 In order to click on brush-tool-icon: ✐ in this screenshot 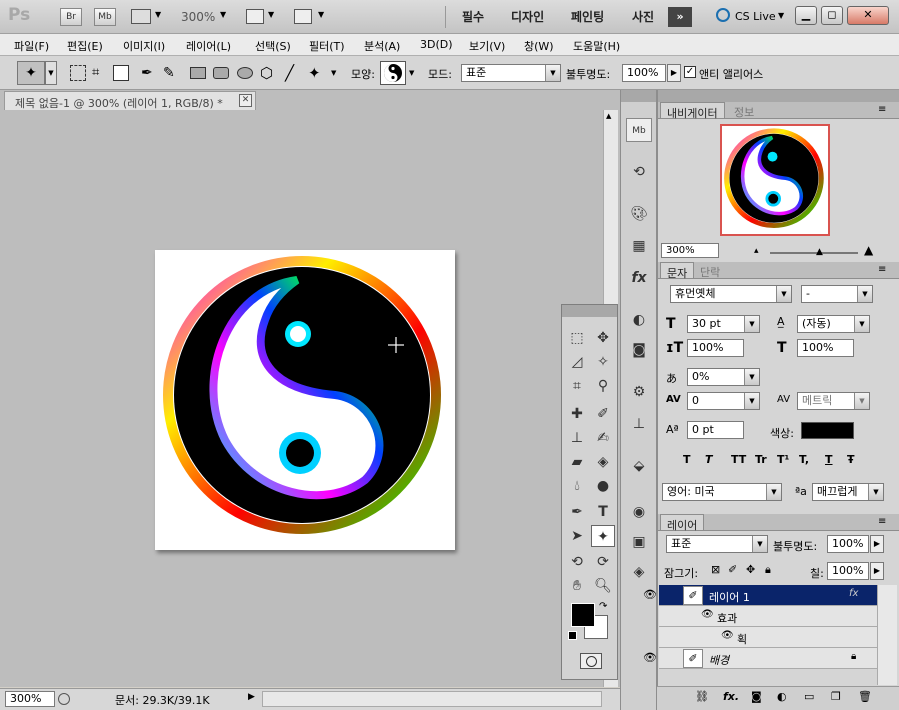, I will do `click(603, 414)`.